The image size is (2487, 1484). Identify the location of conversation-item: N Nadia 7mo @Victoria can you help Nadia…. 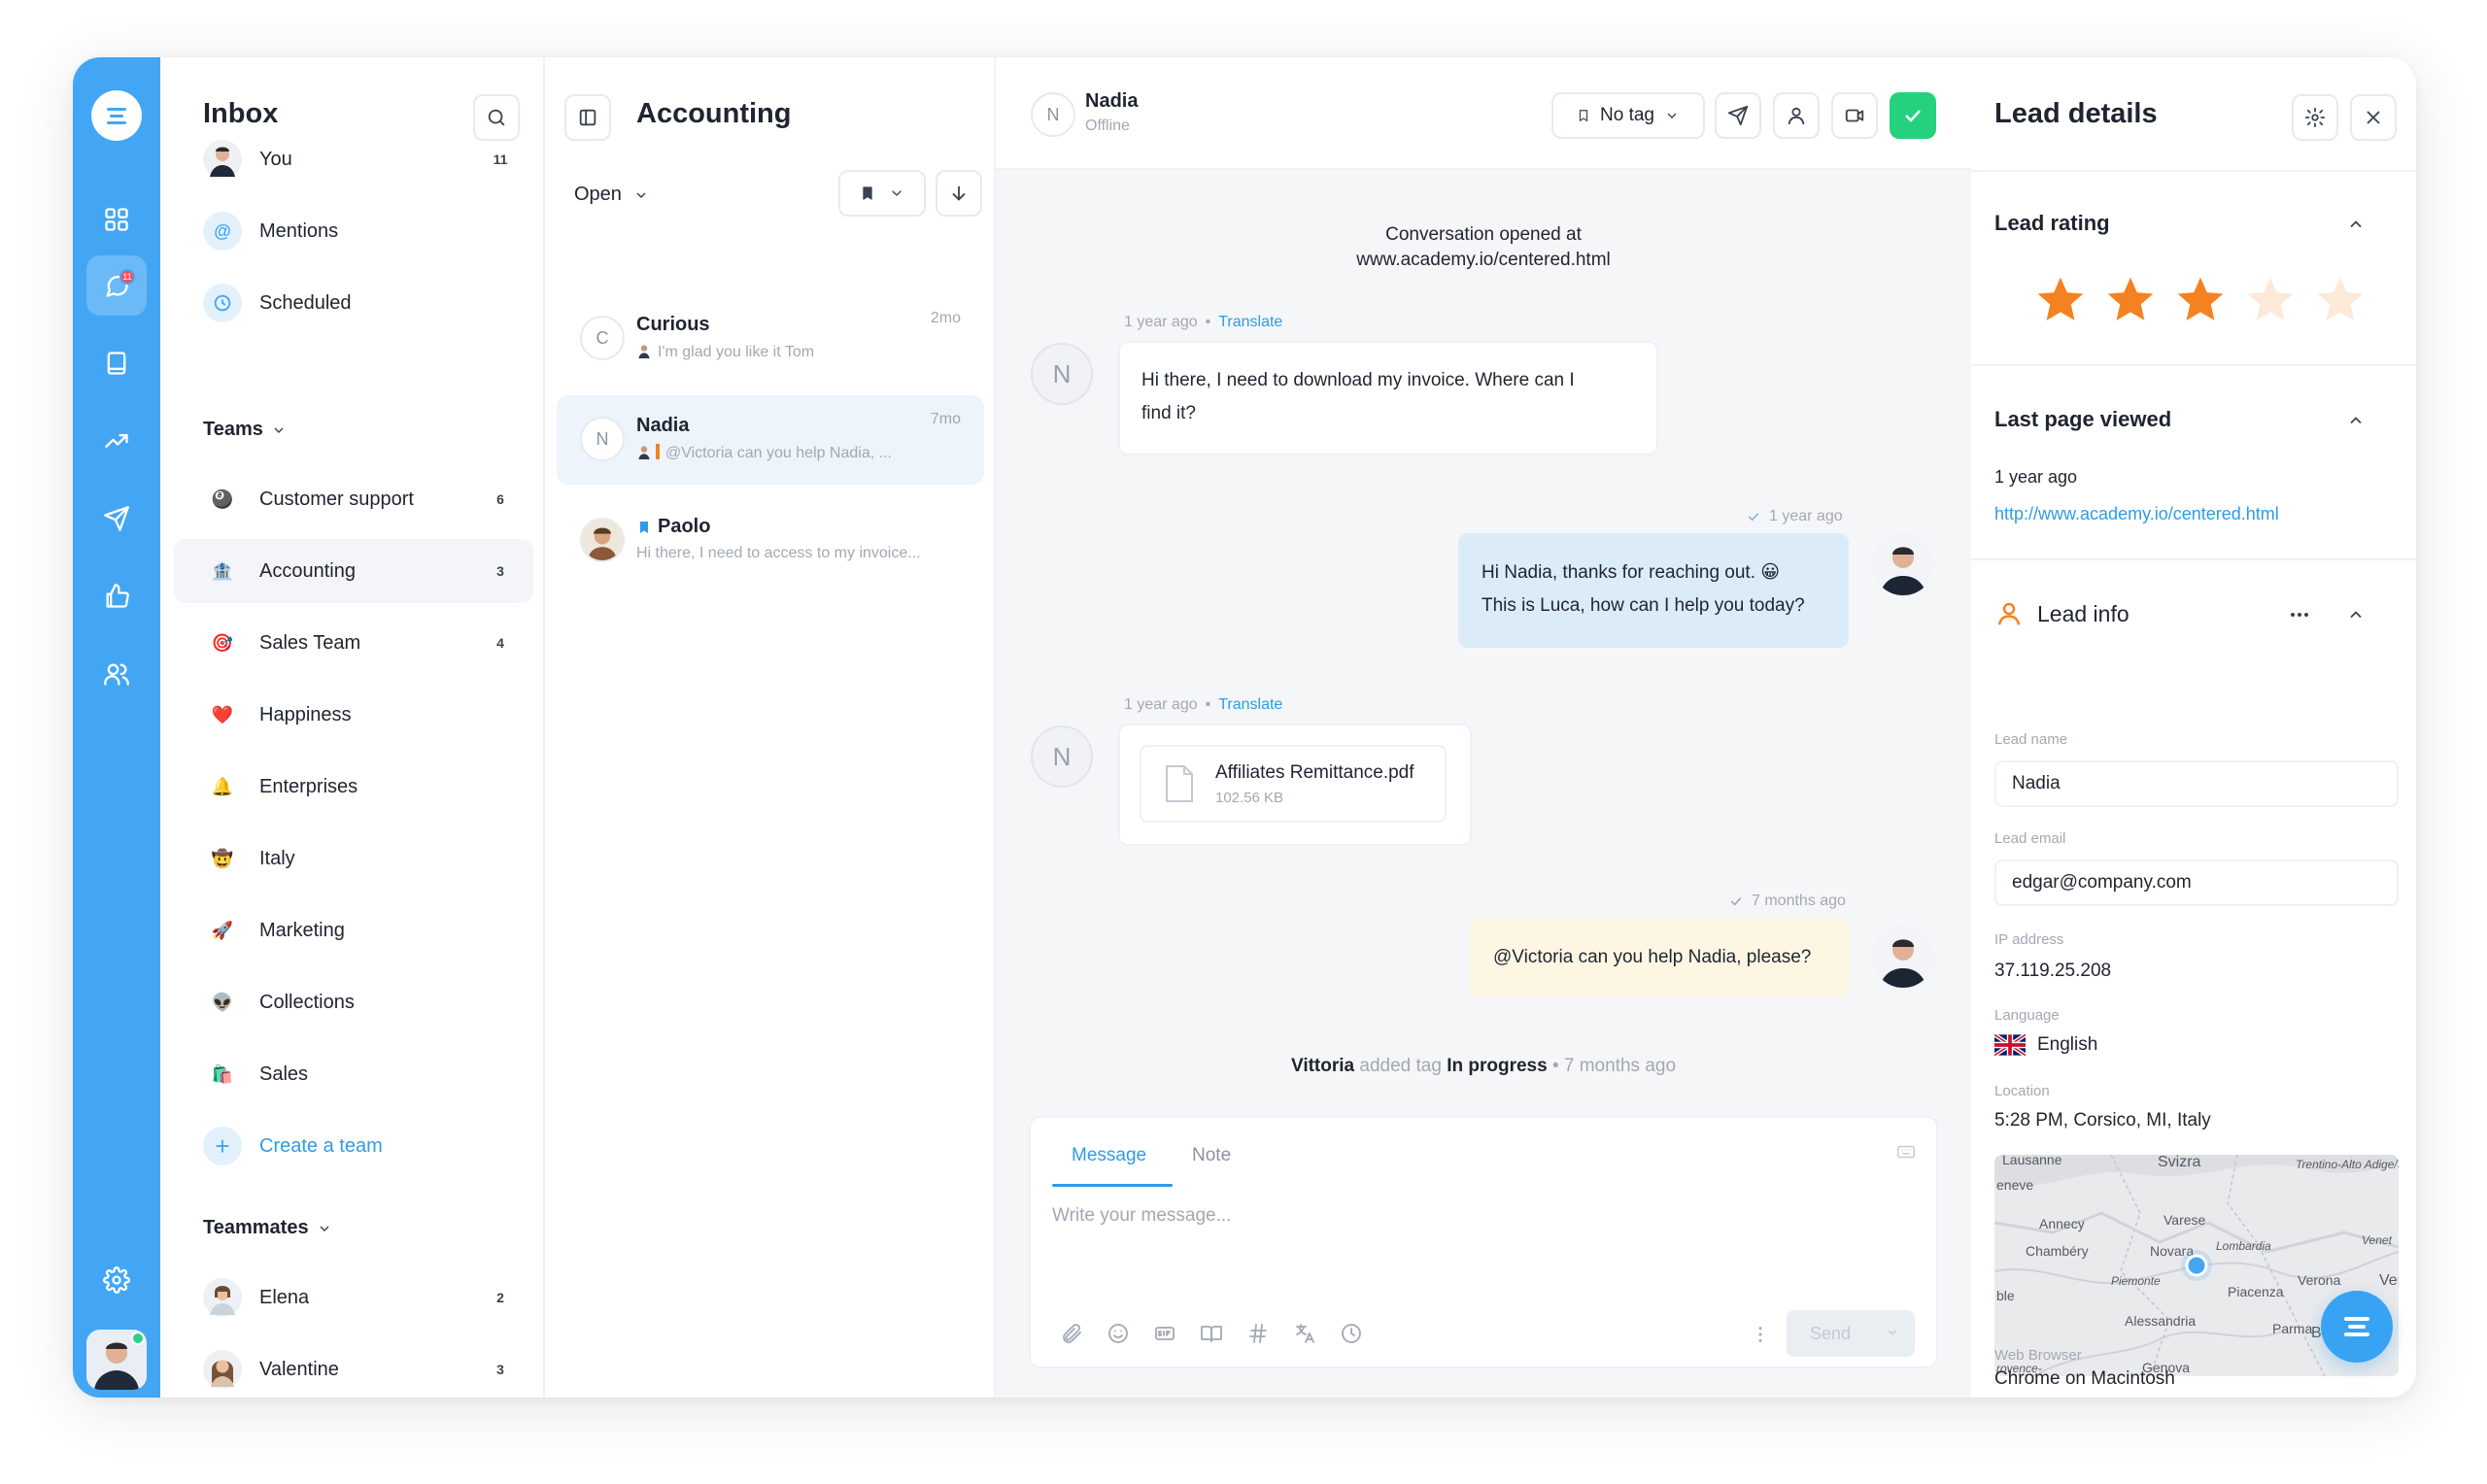
(770, 440).